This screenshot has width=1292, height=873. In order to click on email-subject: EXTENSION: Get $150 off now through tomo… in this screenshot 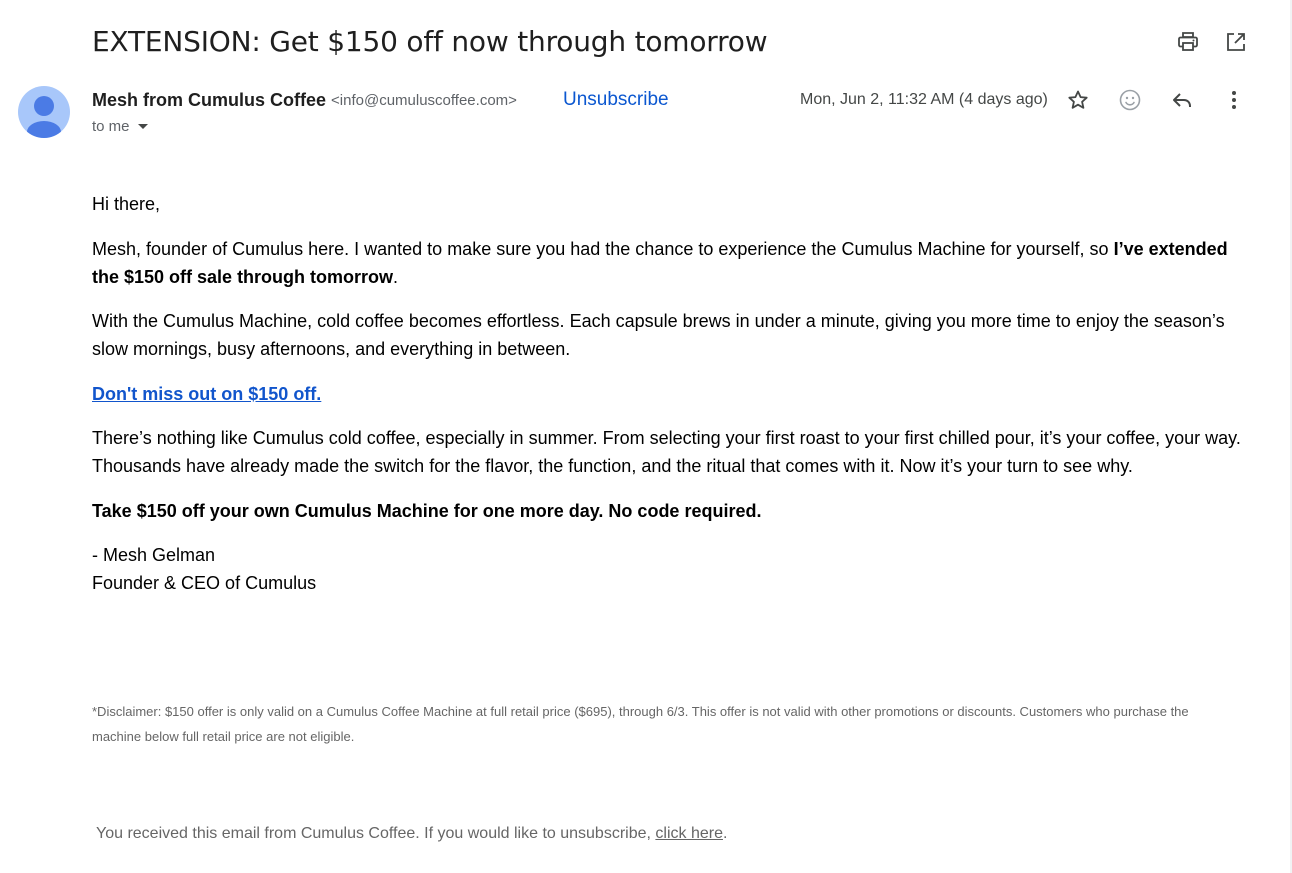, I will do `click(430, 41)`.